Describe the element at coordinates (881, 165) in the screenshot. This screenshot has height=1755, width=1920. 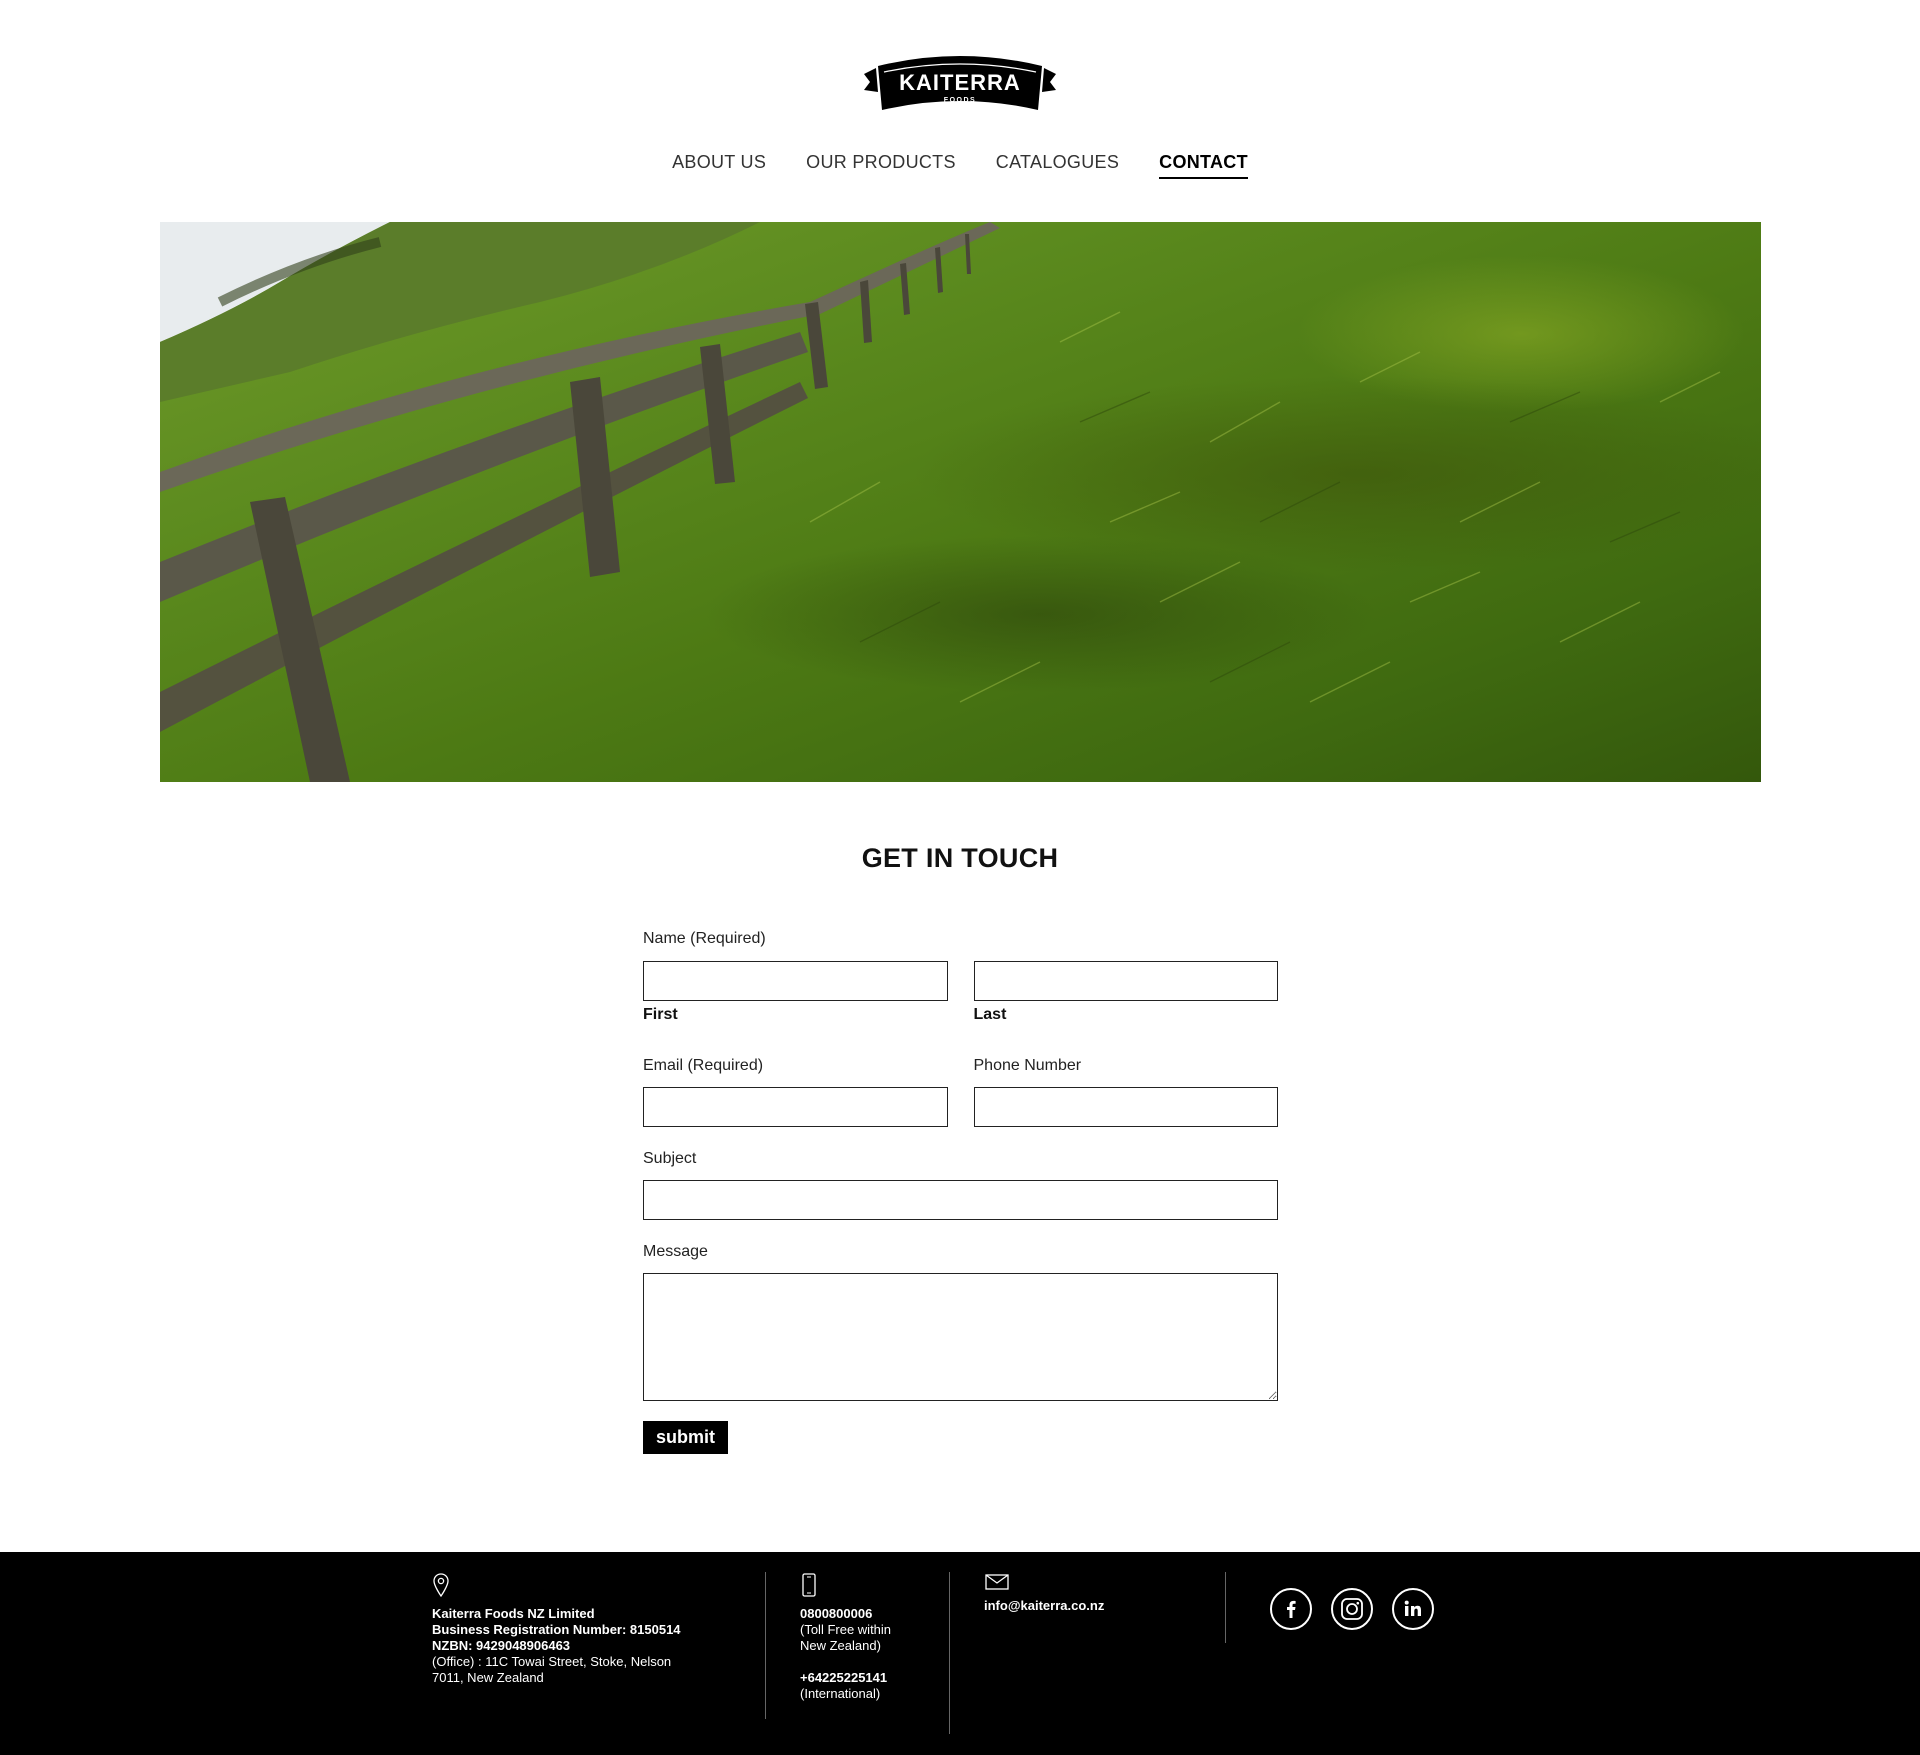
I see `nav-our-products: OUR PRODUCTS` at that location.